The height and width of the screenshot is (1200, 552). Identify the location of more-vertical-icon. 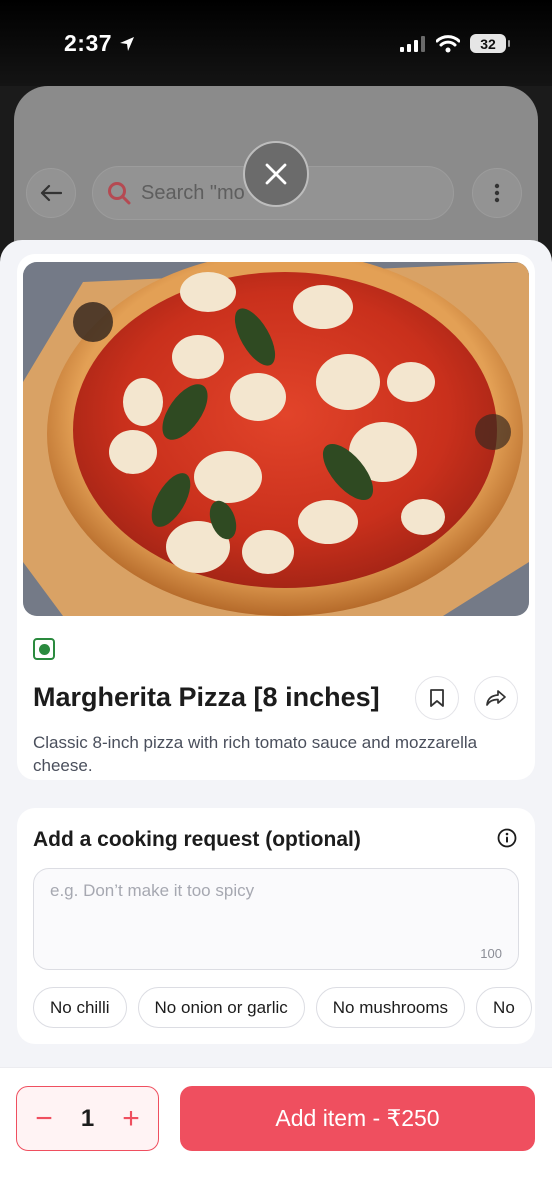
(497, 193).